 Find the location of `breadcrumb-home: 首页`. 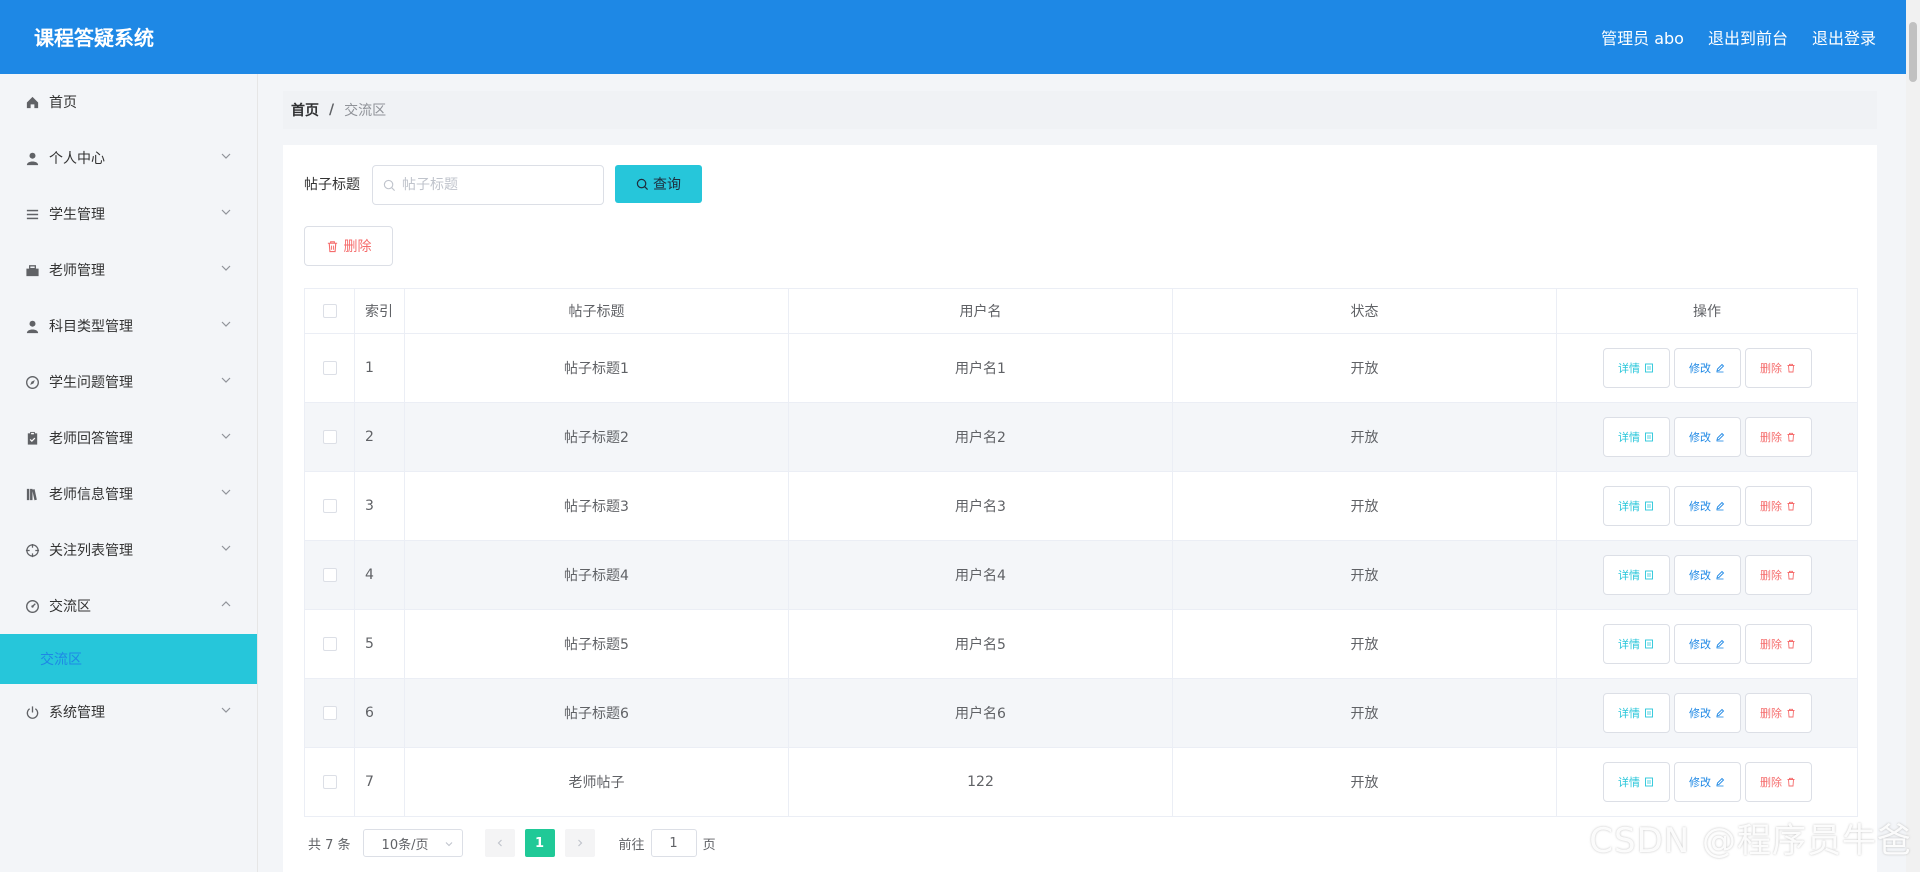

breadcrumb-home: 首页 is located at coordinates (305, 110).